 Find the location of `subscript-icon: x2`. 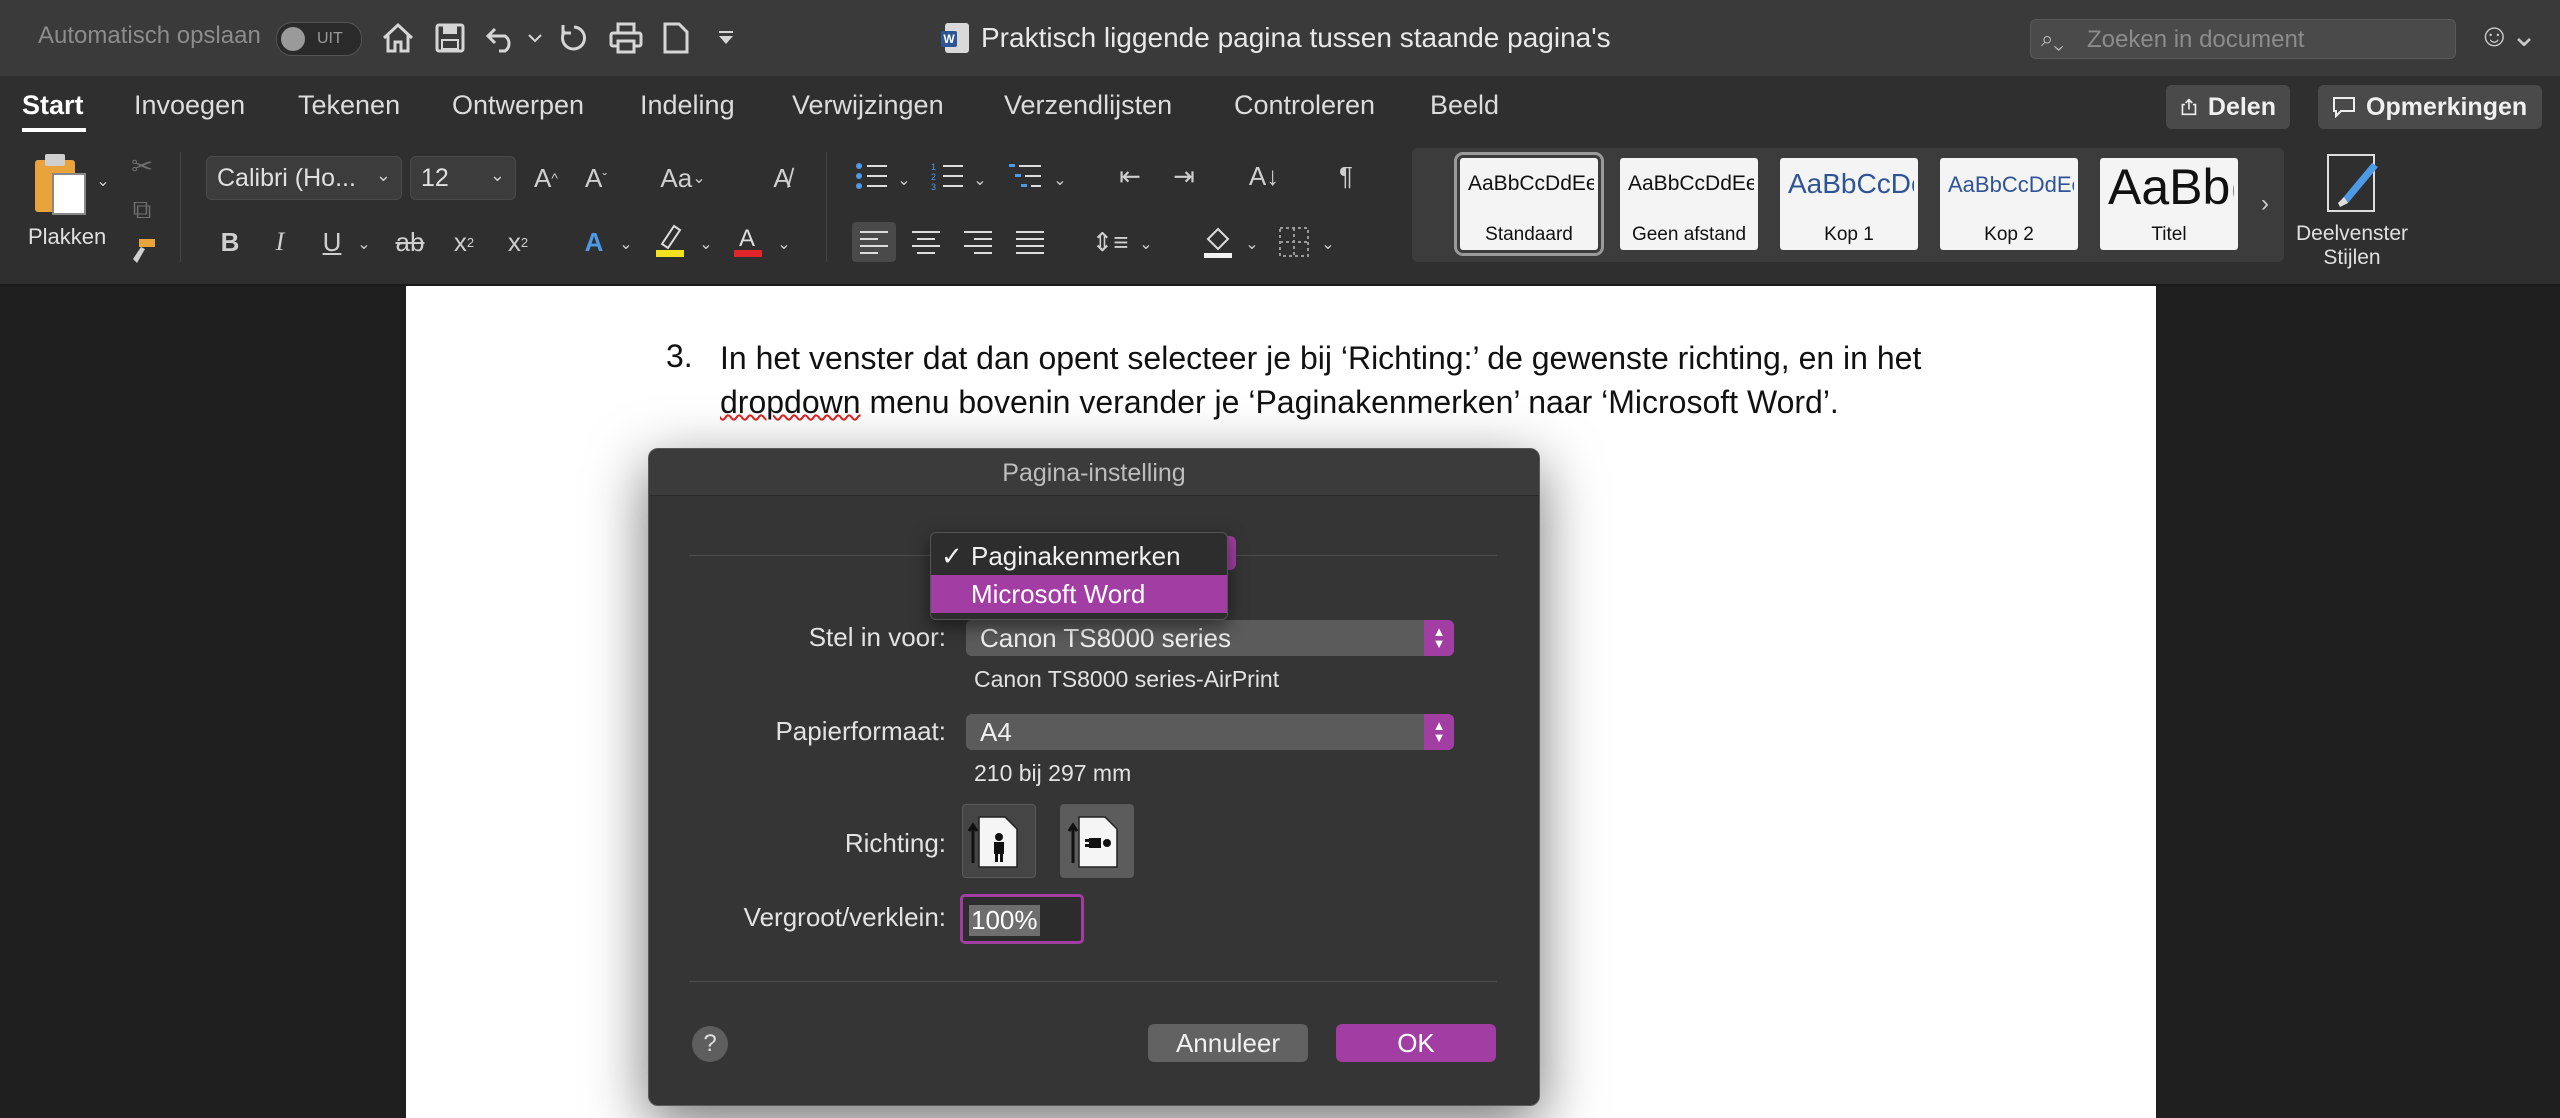

subscript-icon: x2 is located at coordinates (464, 242).